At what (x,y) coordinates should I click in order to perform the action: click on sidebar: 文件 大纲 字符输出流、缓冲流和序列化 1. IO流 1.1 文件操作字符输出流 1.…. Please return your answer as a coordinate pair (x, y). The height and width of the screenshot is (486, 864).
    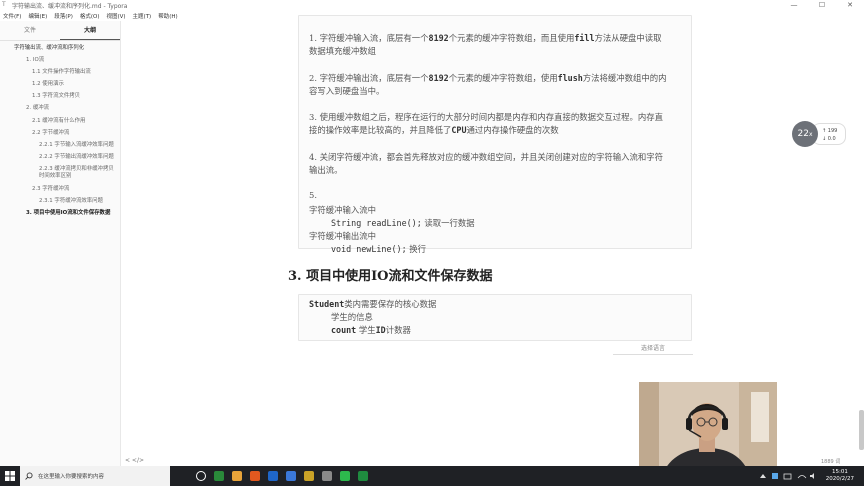
    Looking at the image, I should click on (60, 243).